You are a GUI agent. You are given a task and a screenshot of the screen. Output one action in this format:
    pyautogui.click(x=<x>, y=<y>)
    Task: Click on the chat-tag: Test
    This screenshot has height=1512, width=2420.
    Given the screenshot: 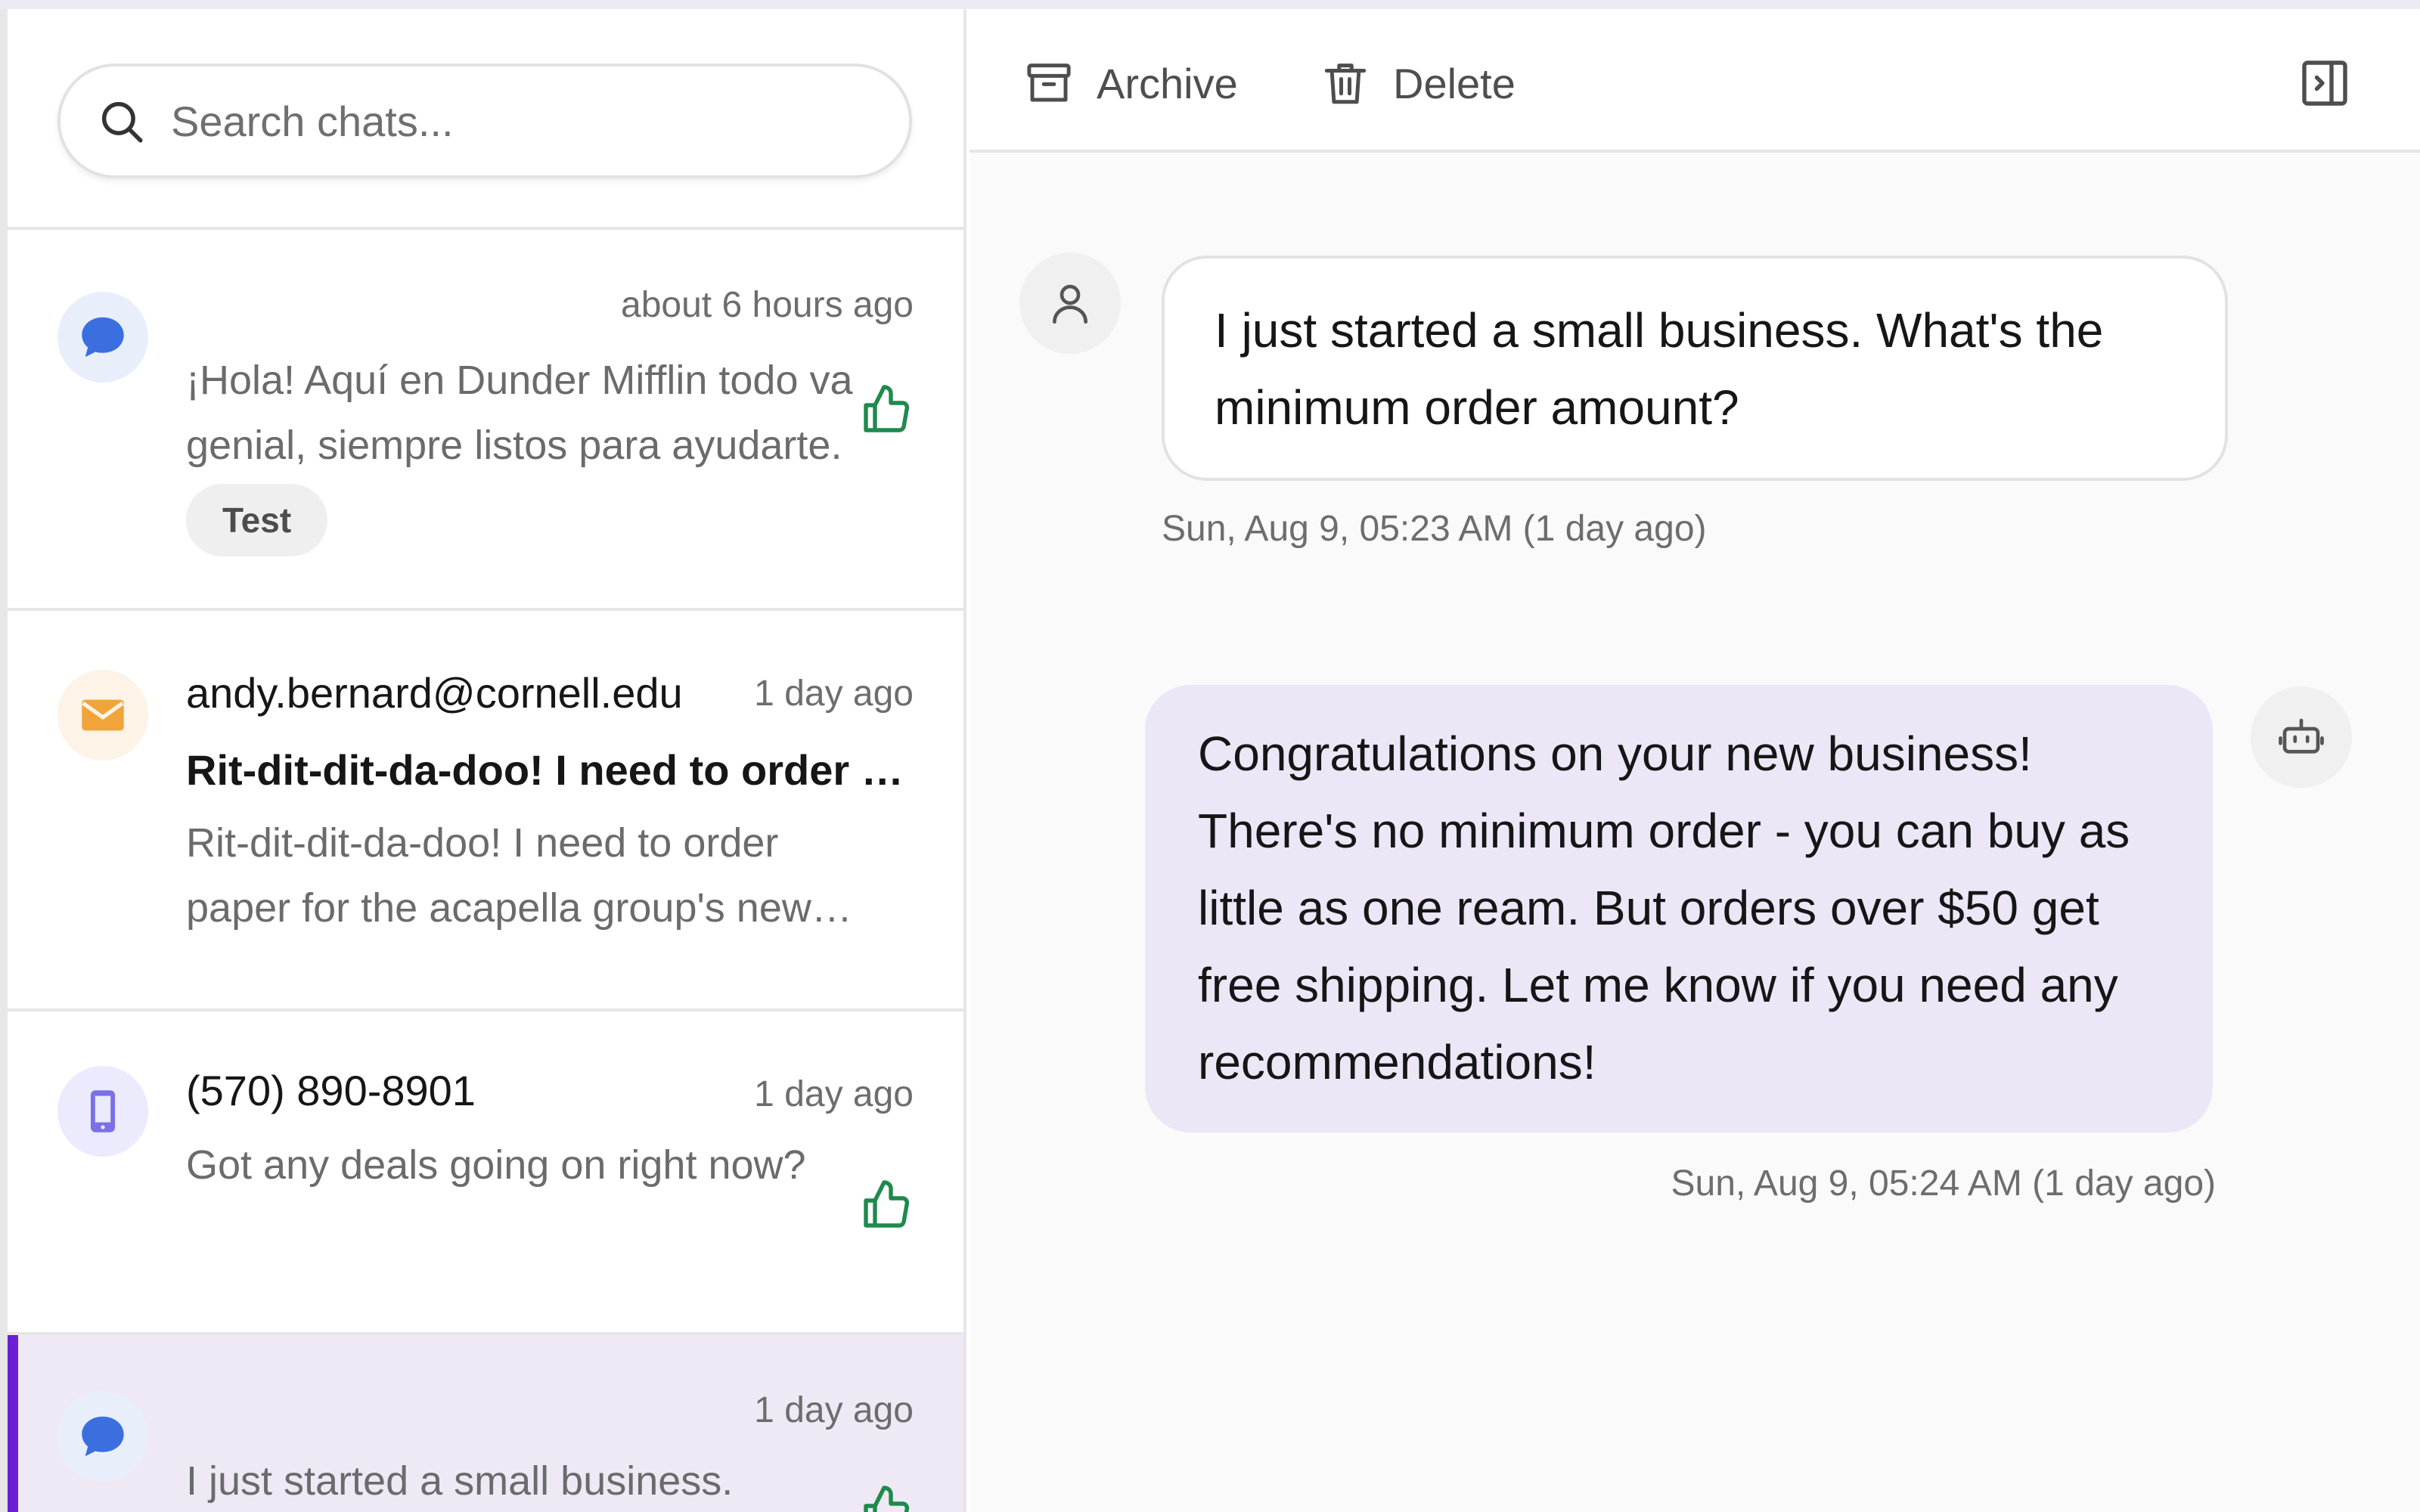 What is the action you would take?
    pyautogui.click(x=257, y=520)
    